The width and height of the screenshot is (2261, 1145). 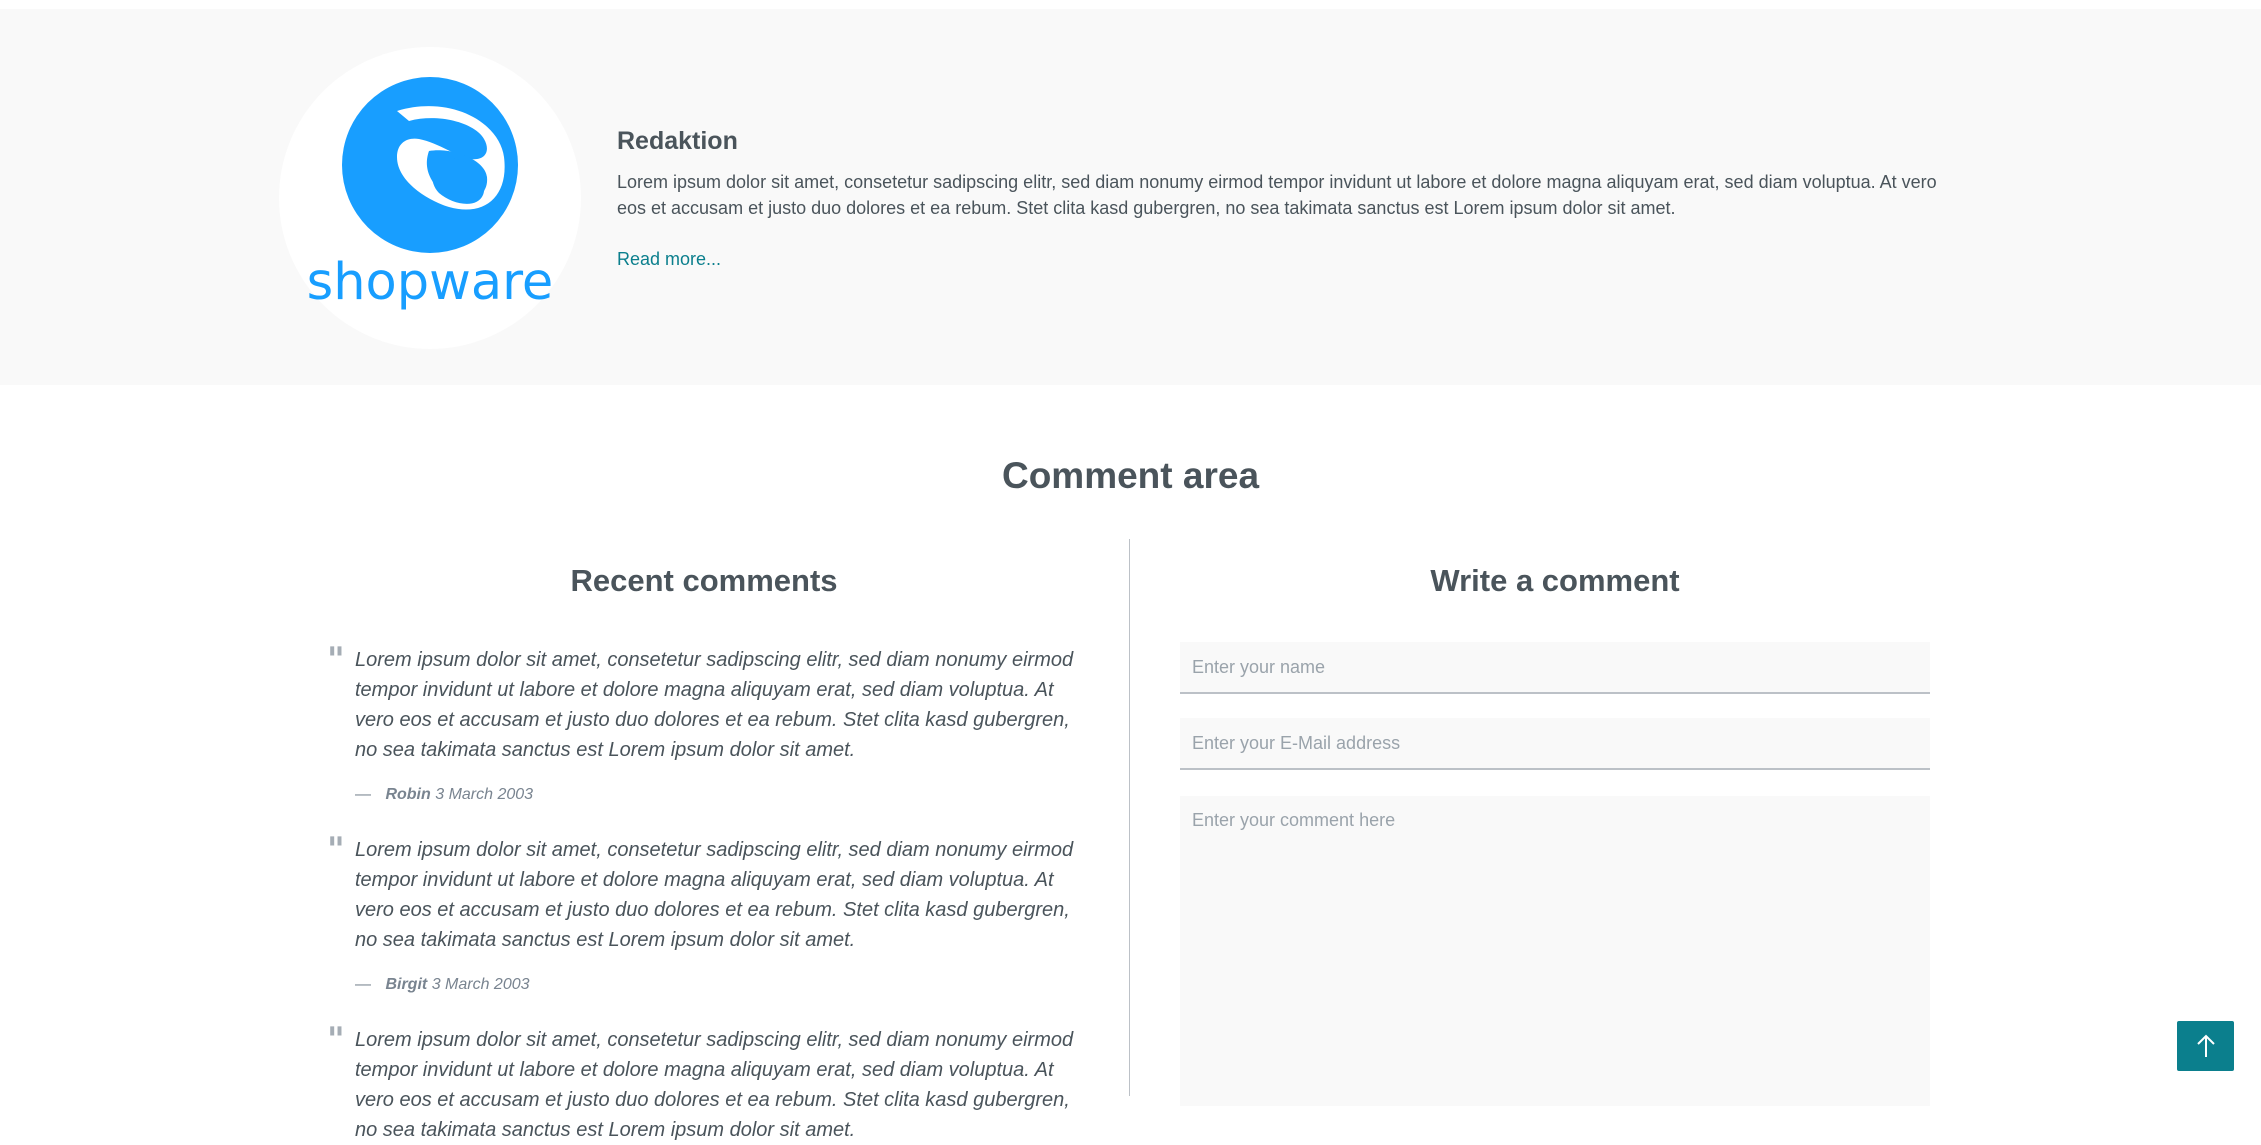 I want to click on email-input, so click(x=1555, y=744).